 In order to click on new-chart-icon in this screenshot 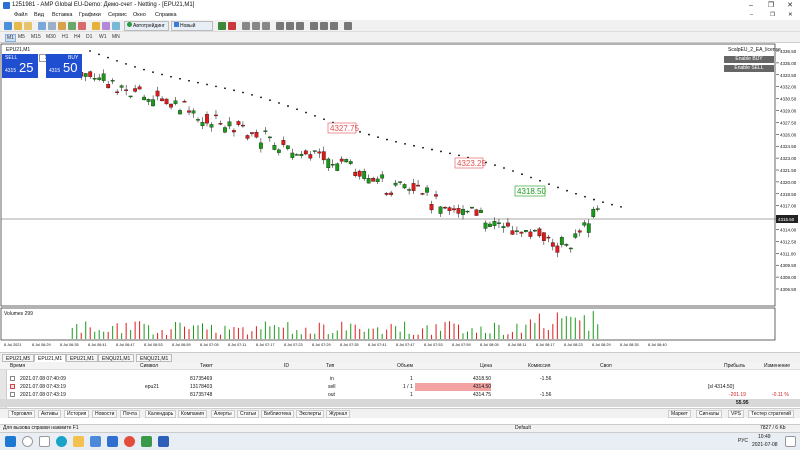, I will do `click(8, 26)`.